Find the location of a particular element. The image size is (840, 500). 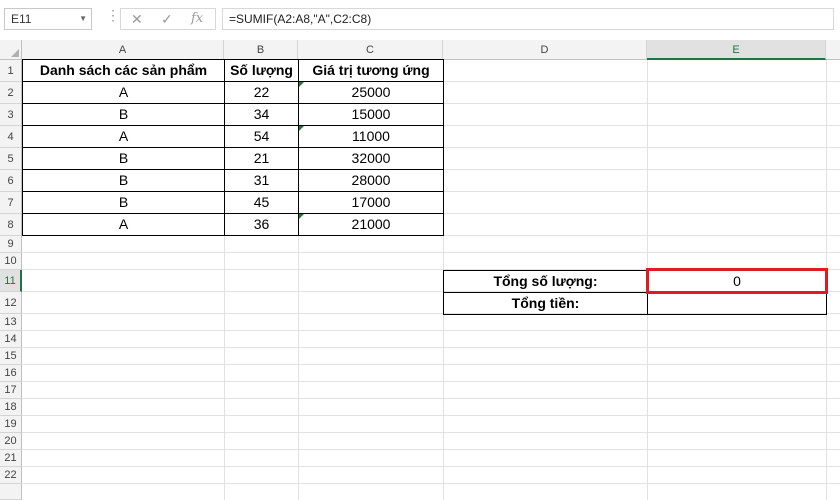

table-cell: 15000 is located at coordinates (371, 114).